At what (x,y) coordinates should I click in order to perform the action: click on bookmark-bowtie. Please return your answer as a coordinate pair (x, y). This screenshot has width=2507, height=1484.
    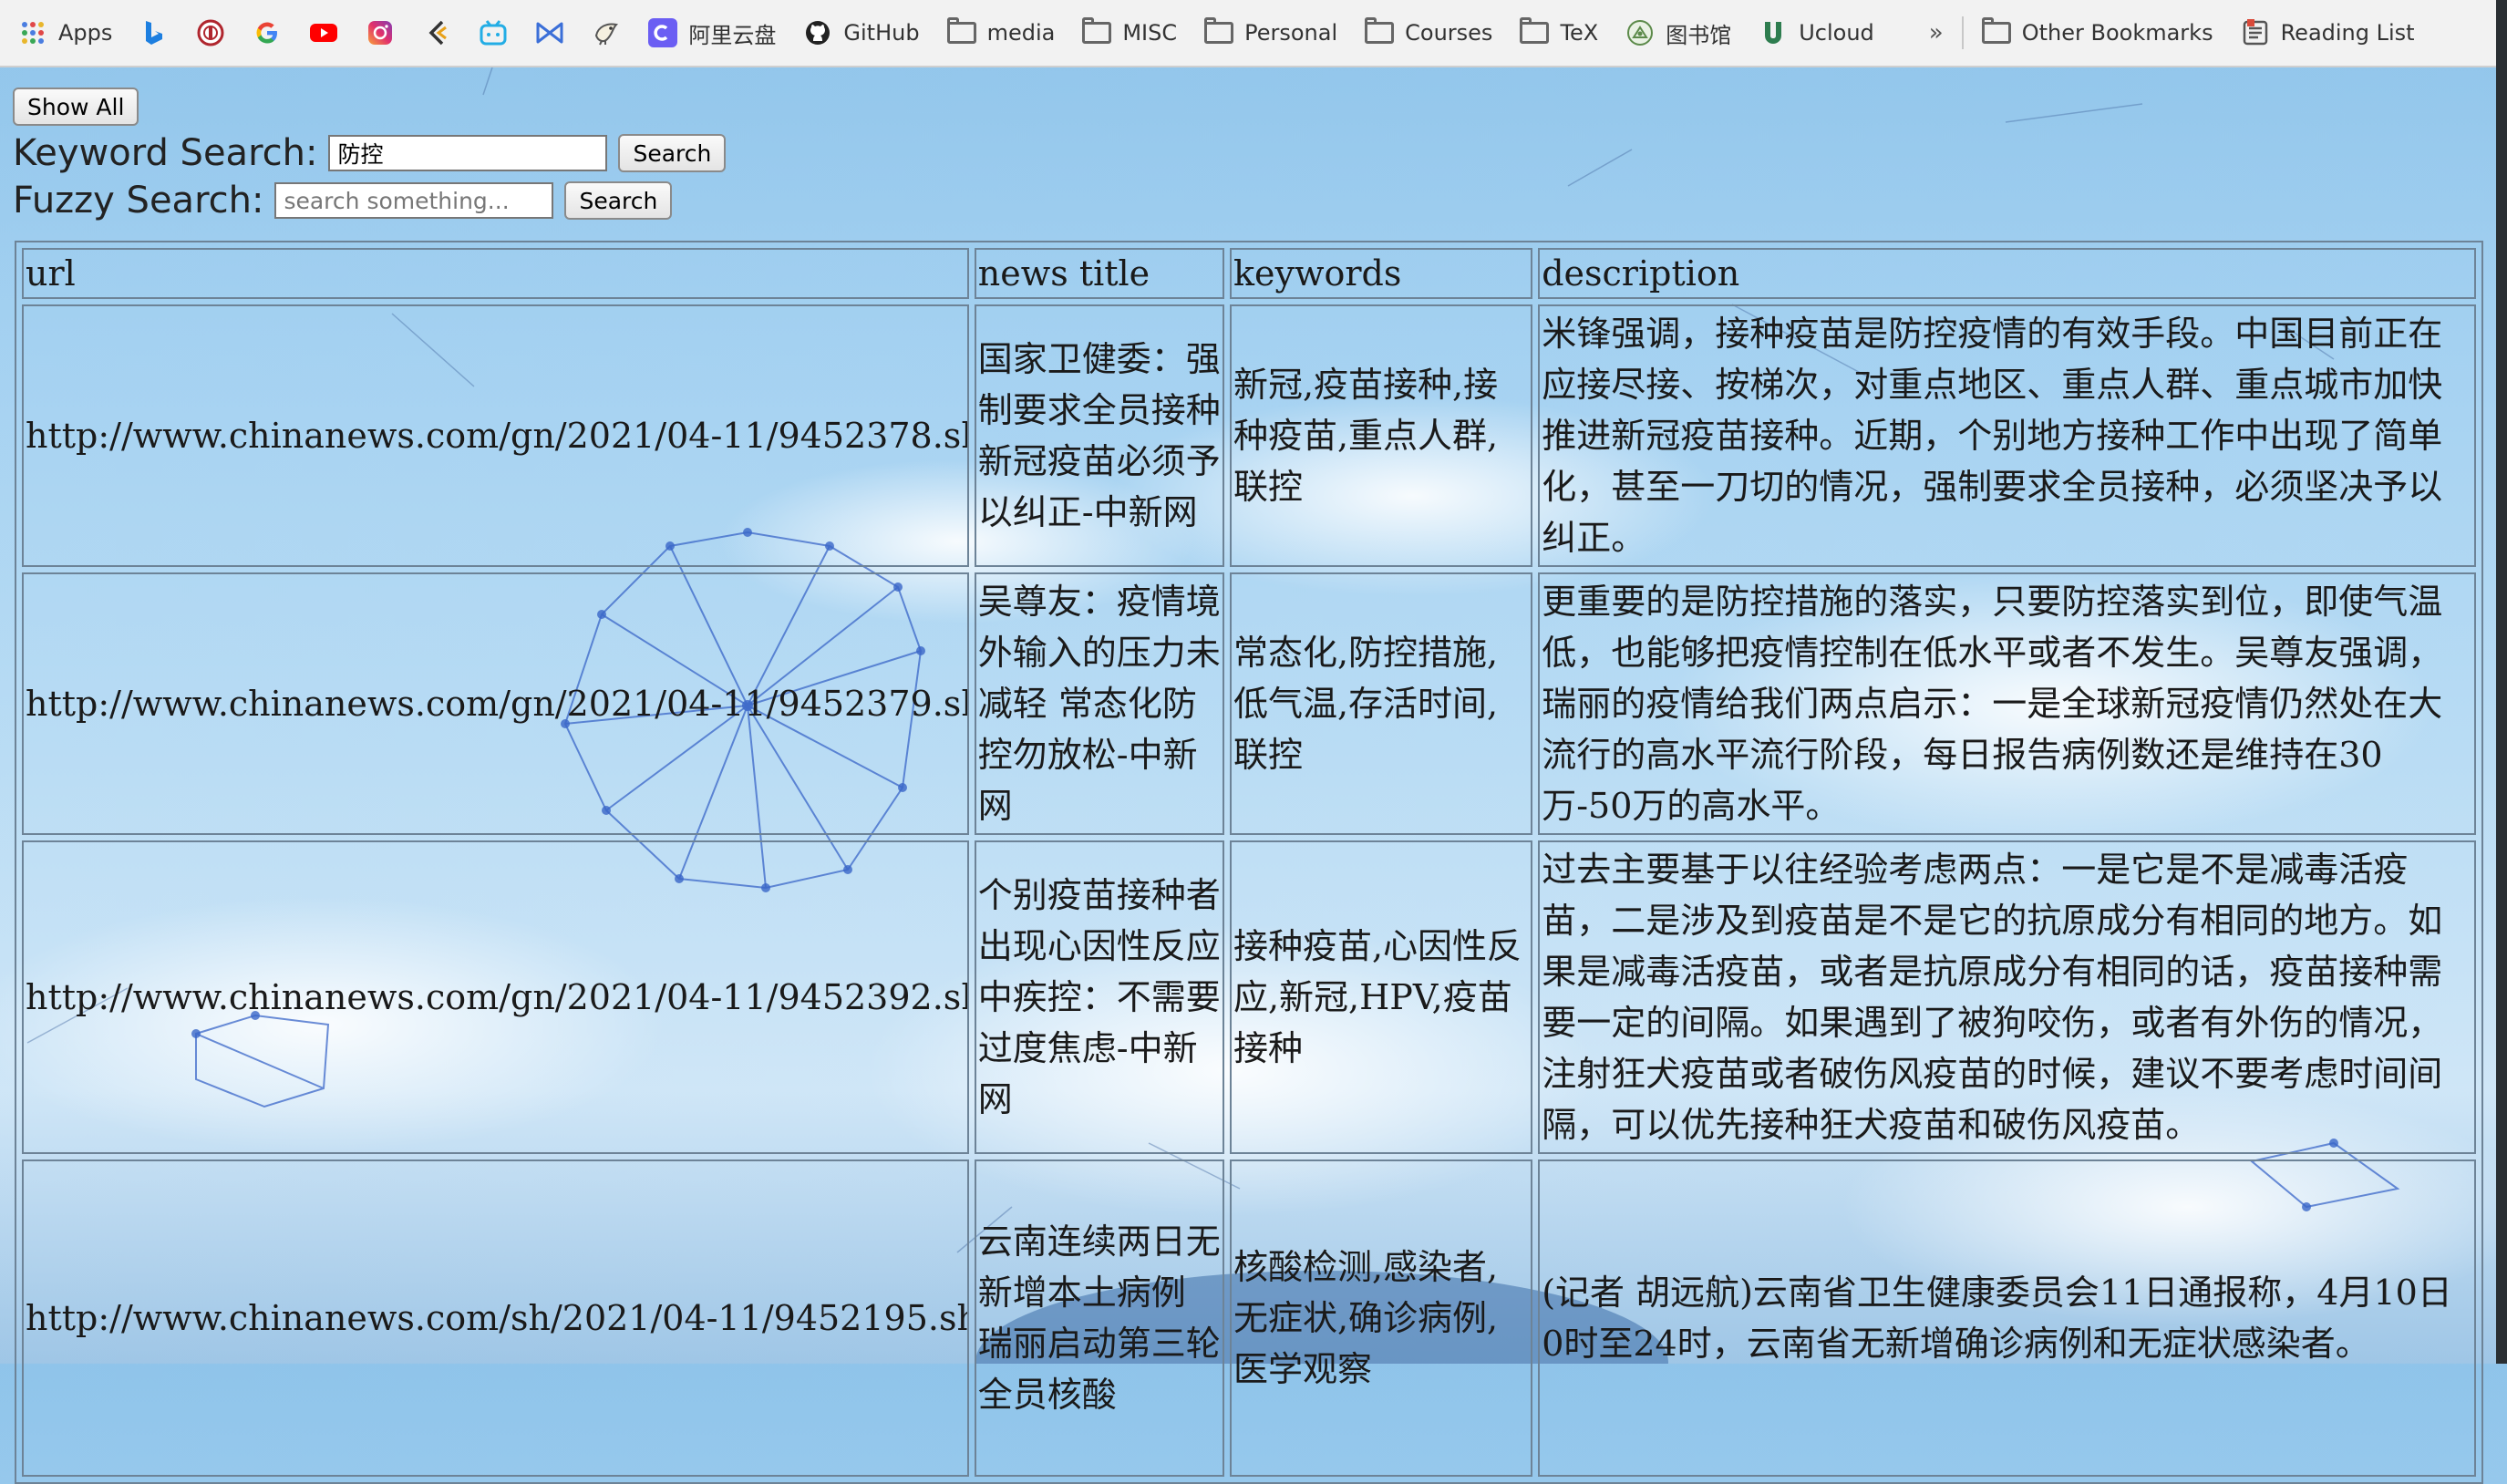
    Looking at the image, I should click on (549, 32).